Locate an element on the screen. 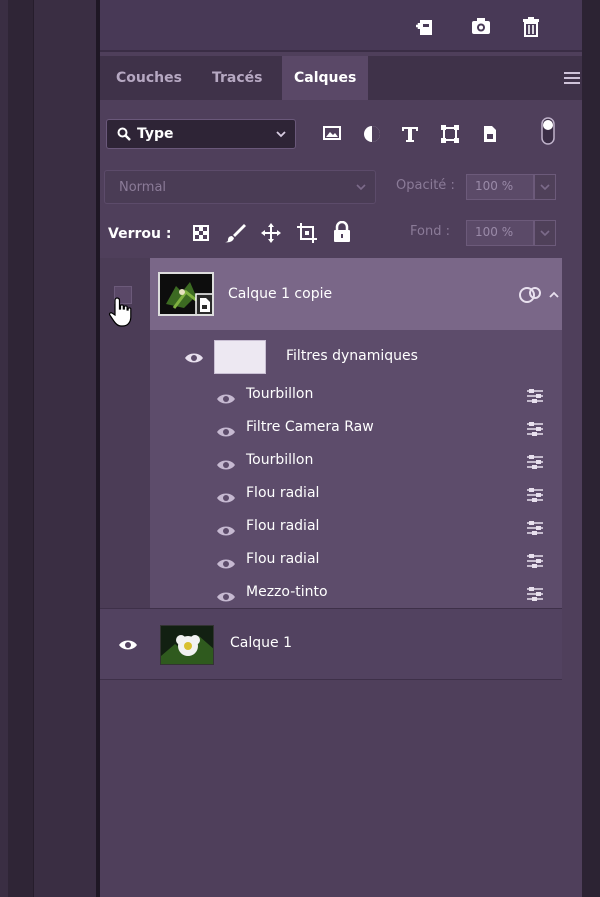 The image size is (600, 897). lock-move-icon is located at coordinates (271, 233).